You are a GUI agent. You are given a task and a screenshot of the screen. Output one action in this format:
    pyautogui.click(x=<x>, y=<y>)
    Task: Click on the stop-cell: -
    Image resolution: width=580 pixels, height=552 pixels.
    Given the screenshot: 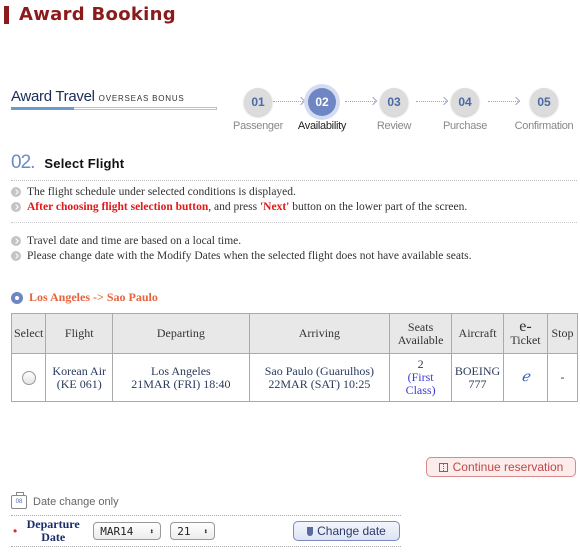 What is the action you would take?
    pyautogui.click(x=562, y=377)
    